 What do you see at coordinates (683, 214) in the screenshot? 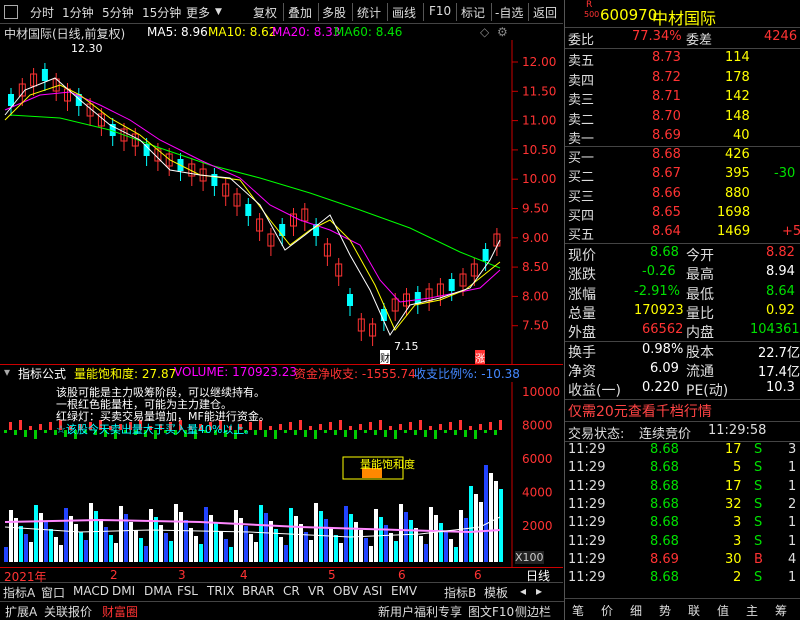
I see `buy-row: 买四 8.65 1698` at bounding box center [683, 214].